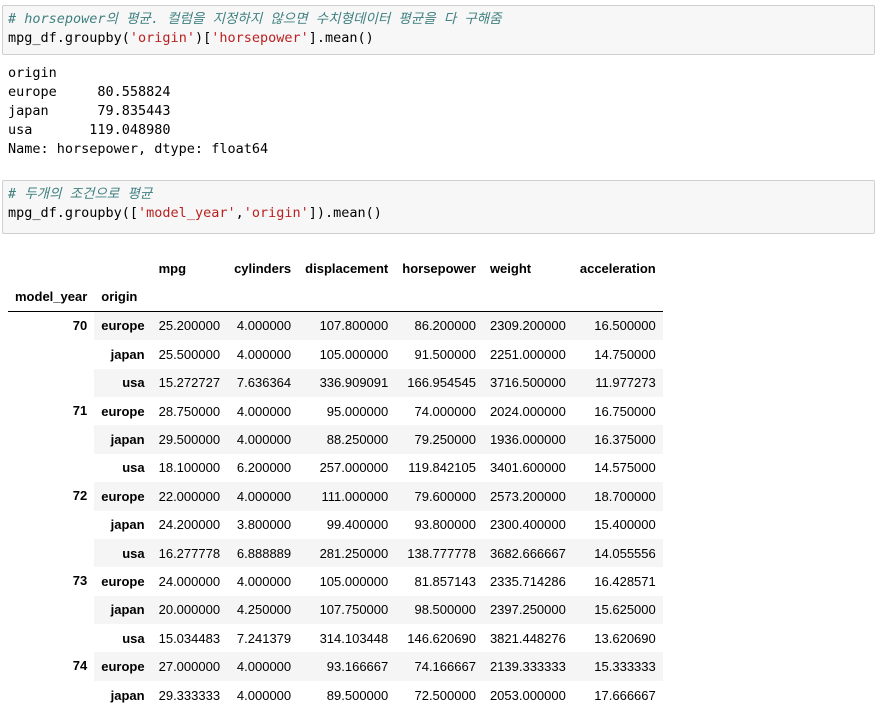  What do you see at coordinates (341, 38) in the screenshot?
I see `code-text: ].mean()` at bounding box center [341, 38].